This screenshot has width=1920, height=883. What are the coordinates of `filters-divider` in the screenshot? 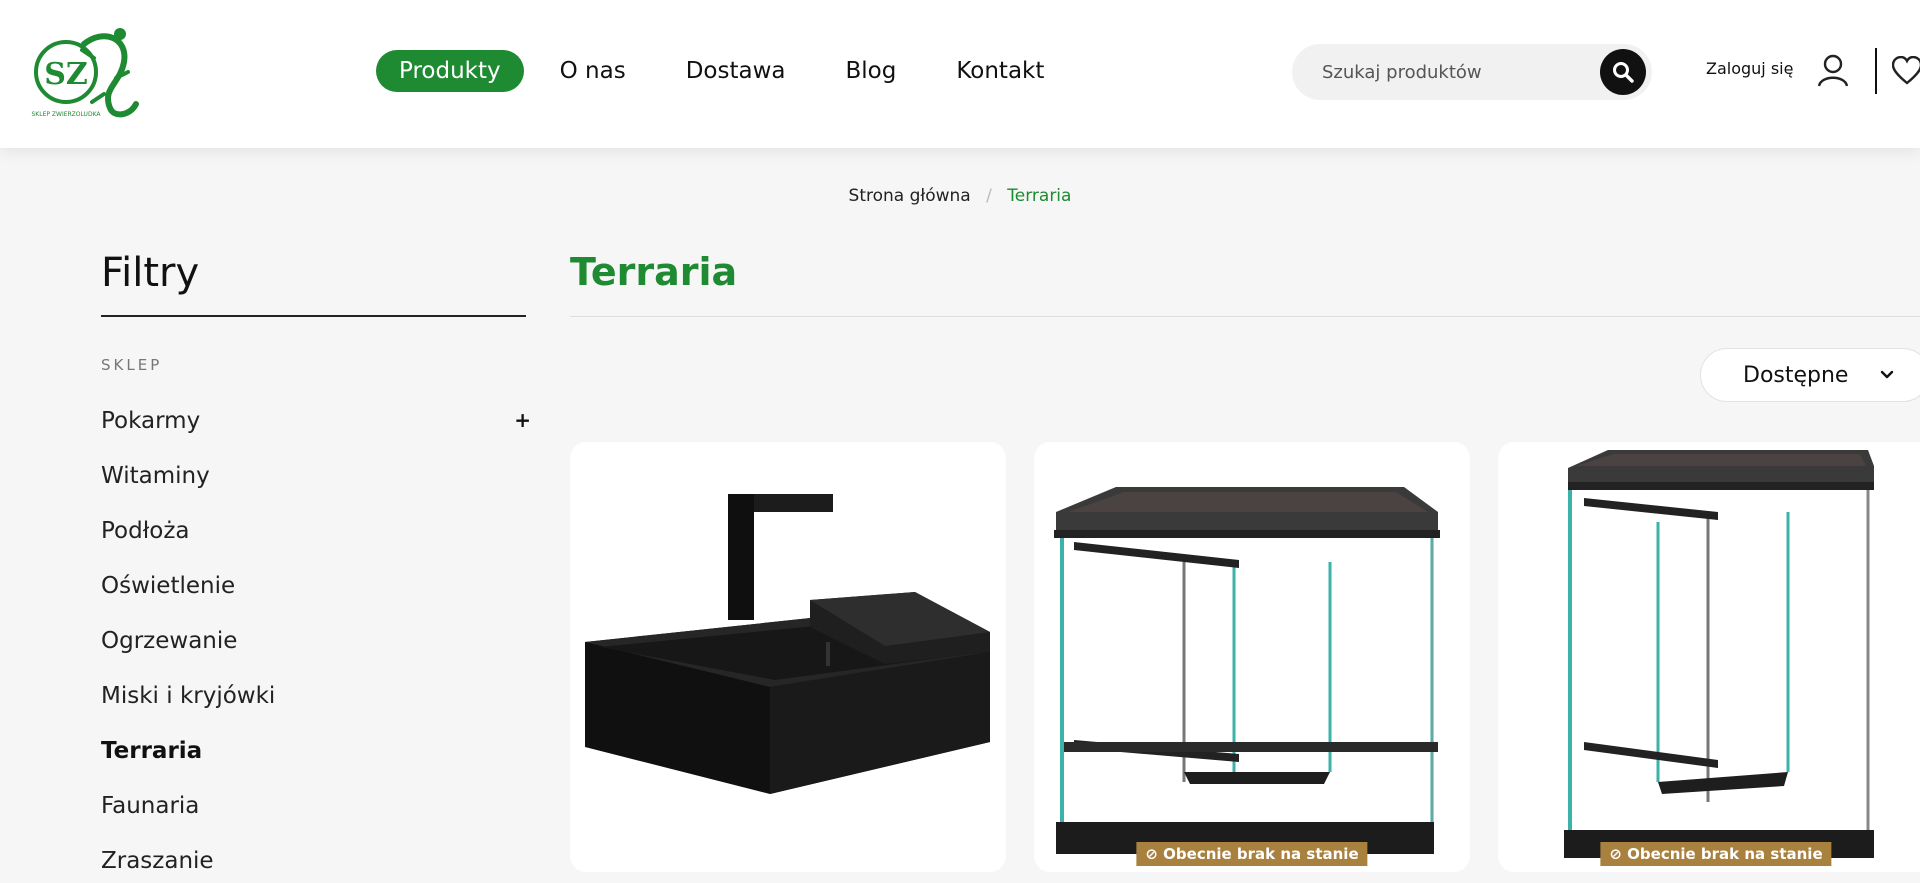 It's located at (313, 316).